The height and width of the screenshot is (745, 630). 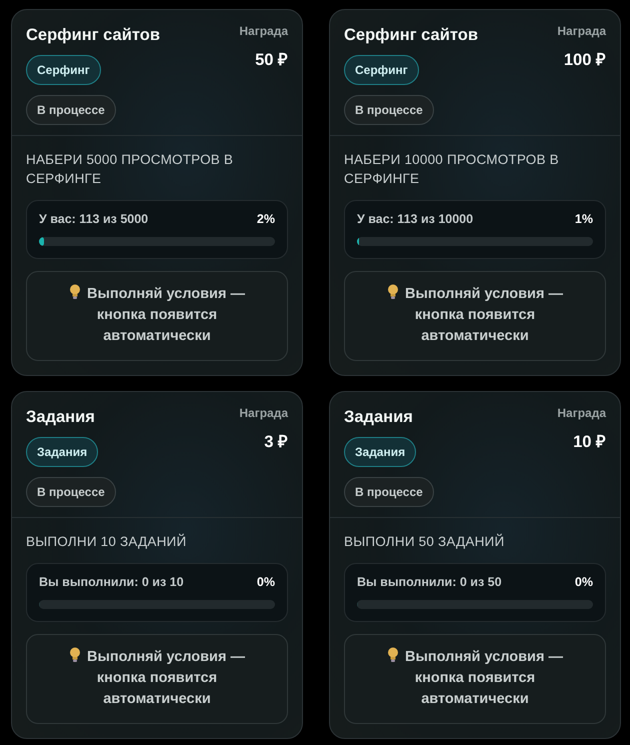 What do you see at coordinates (107, 541) in the screenshot?
I see `goal-text: ВЫПОЛНИ 10 ЗАДАНИЙ` at bounding box center [107, 541].